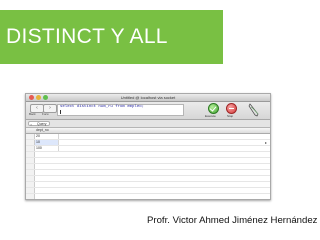 This screenshot has height=240, width=320. I want to click on arrow-right-icon: ›, so click(50, 108).